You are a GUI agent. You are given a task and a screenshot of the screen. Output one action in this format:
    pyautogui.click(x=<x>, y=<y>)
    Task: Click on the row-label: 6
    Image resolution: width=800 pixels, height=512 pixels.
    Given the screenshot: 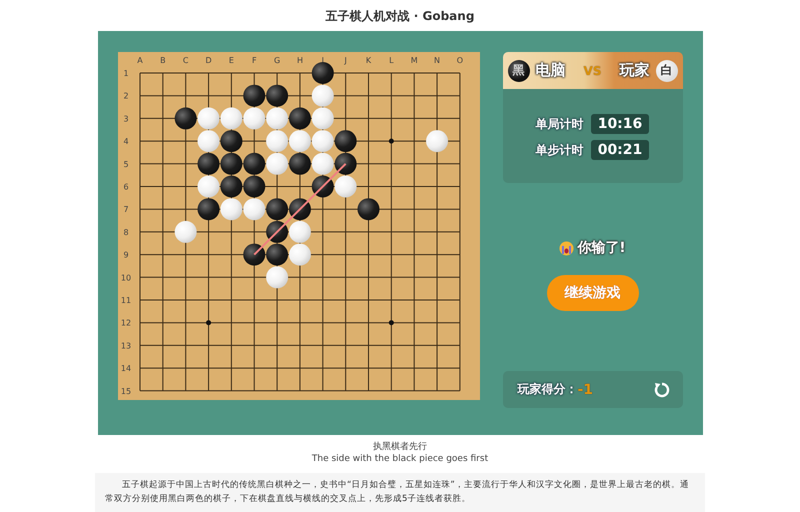 What is the action you would take?
    pyautogui.click(x=125, y=187)
    